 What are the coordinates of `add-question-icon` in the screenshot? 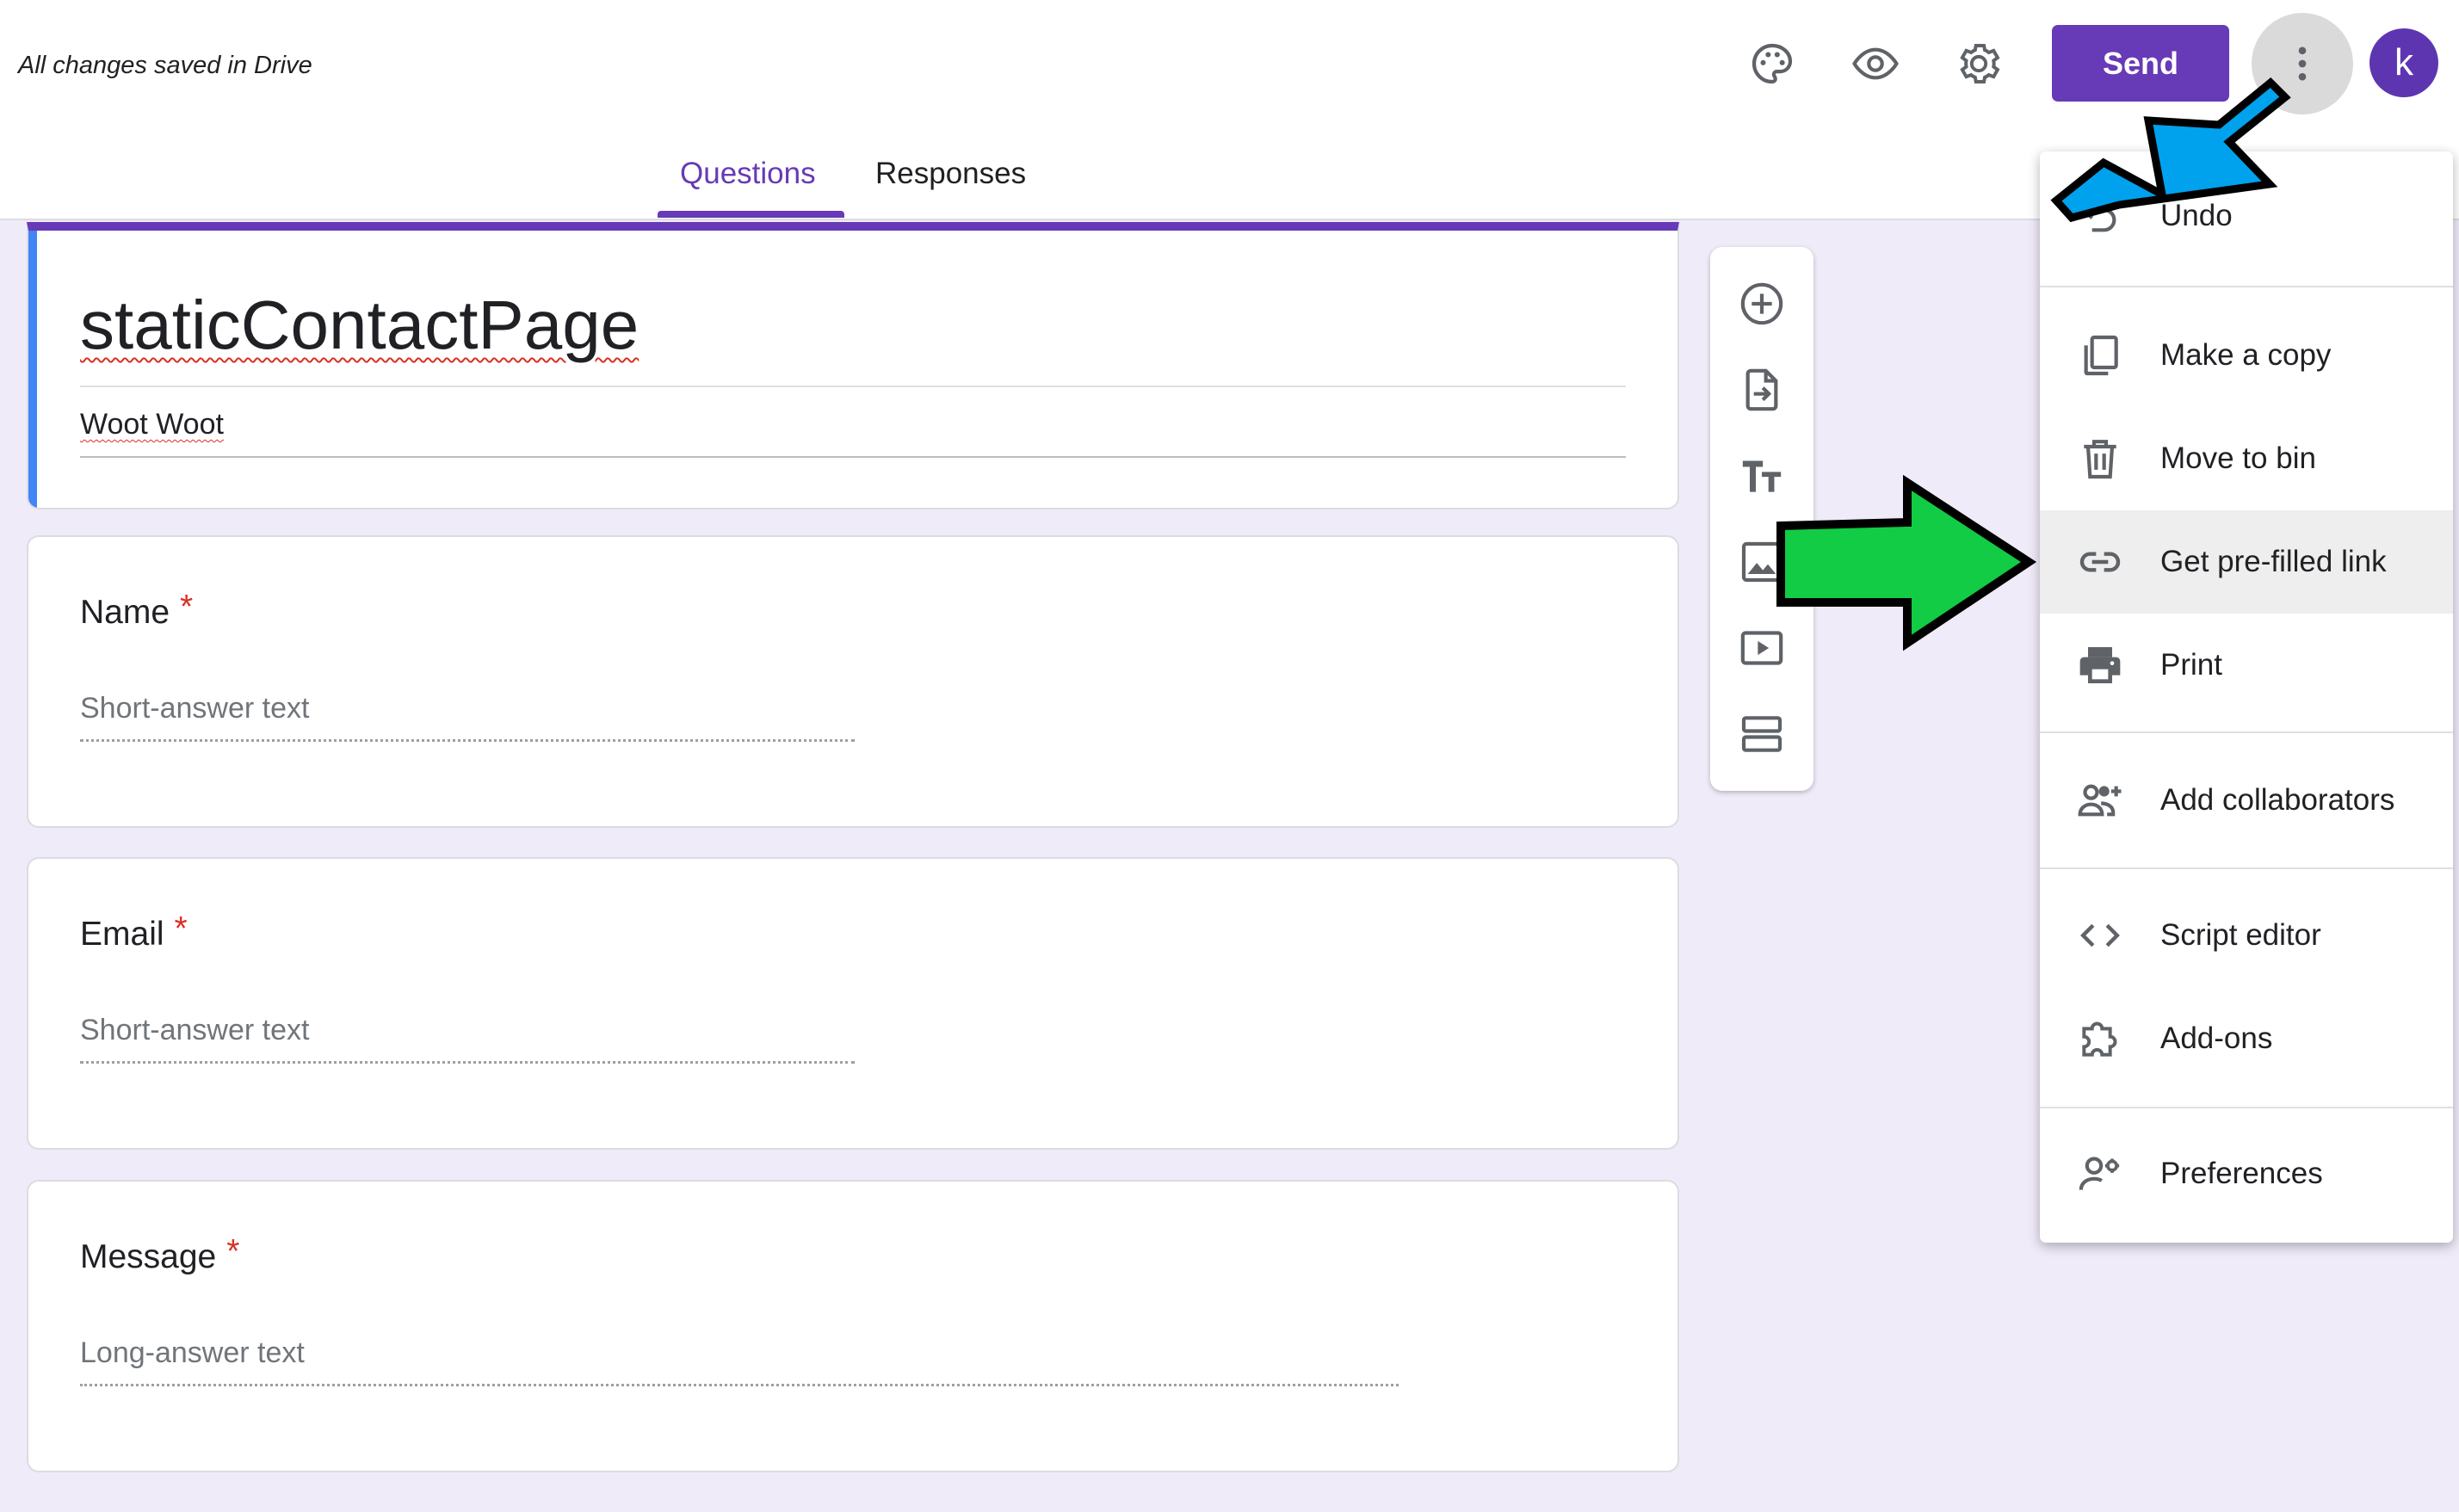 It's located at (1761, 303).